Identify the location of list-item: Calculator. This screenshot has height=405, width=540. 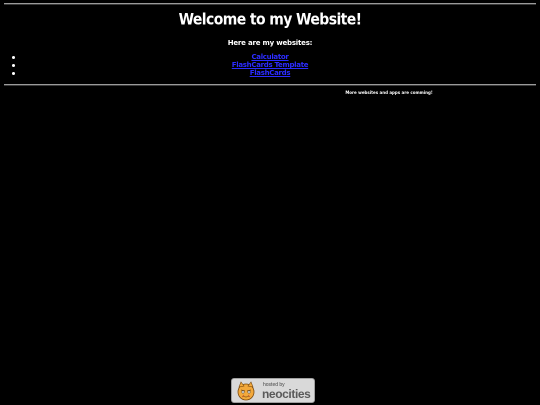
(270, 57).